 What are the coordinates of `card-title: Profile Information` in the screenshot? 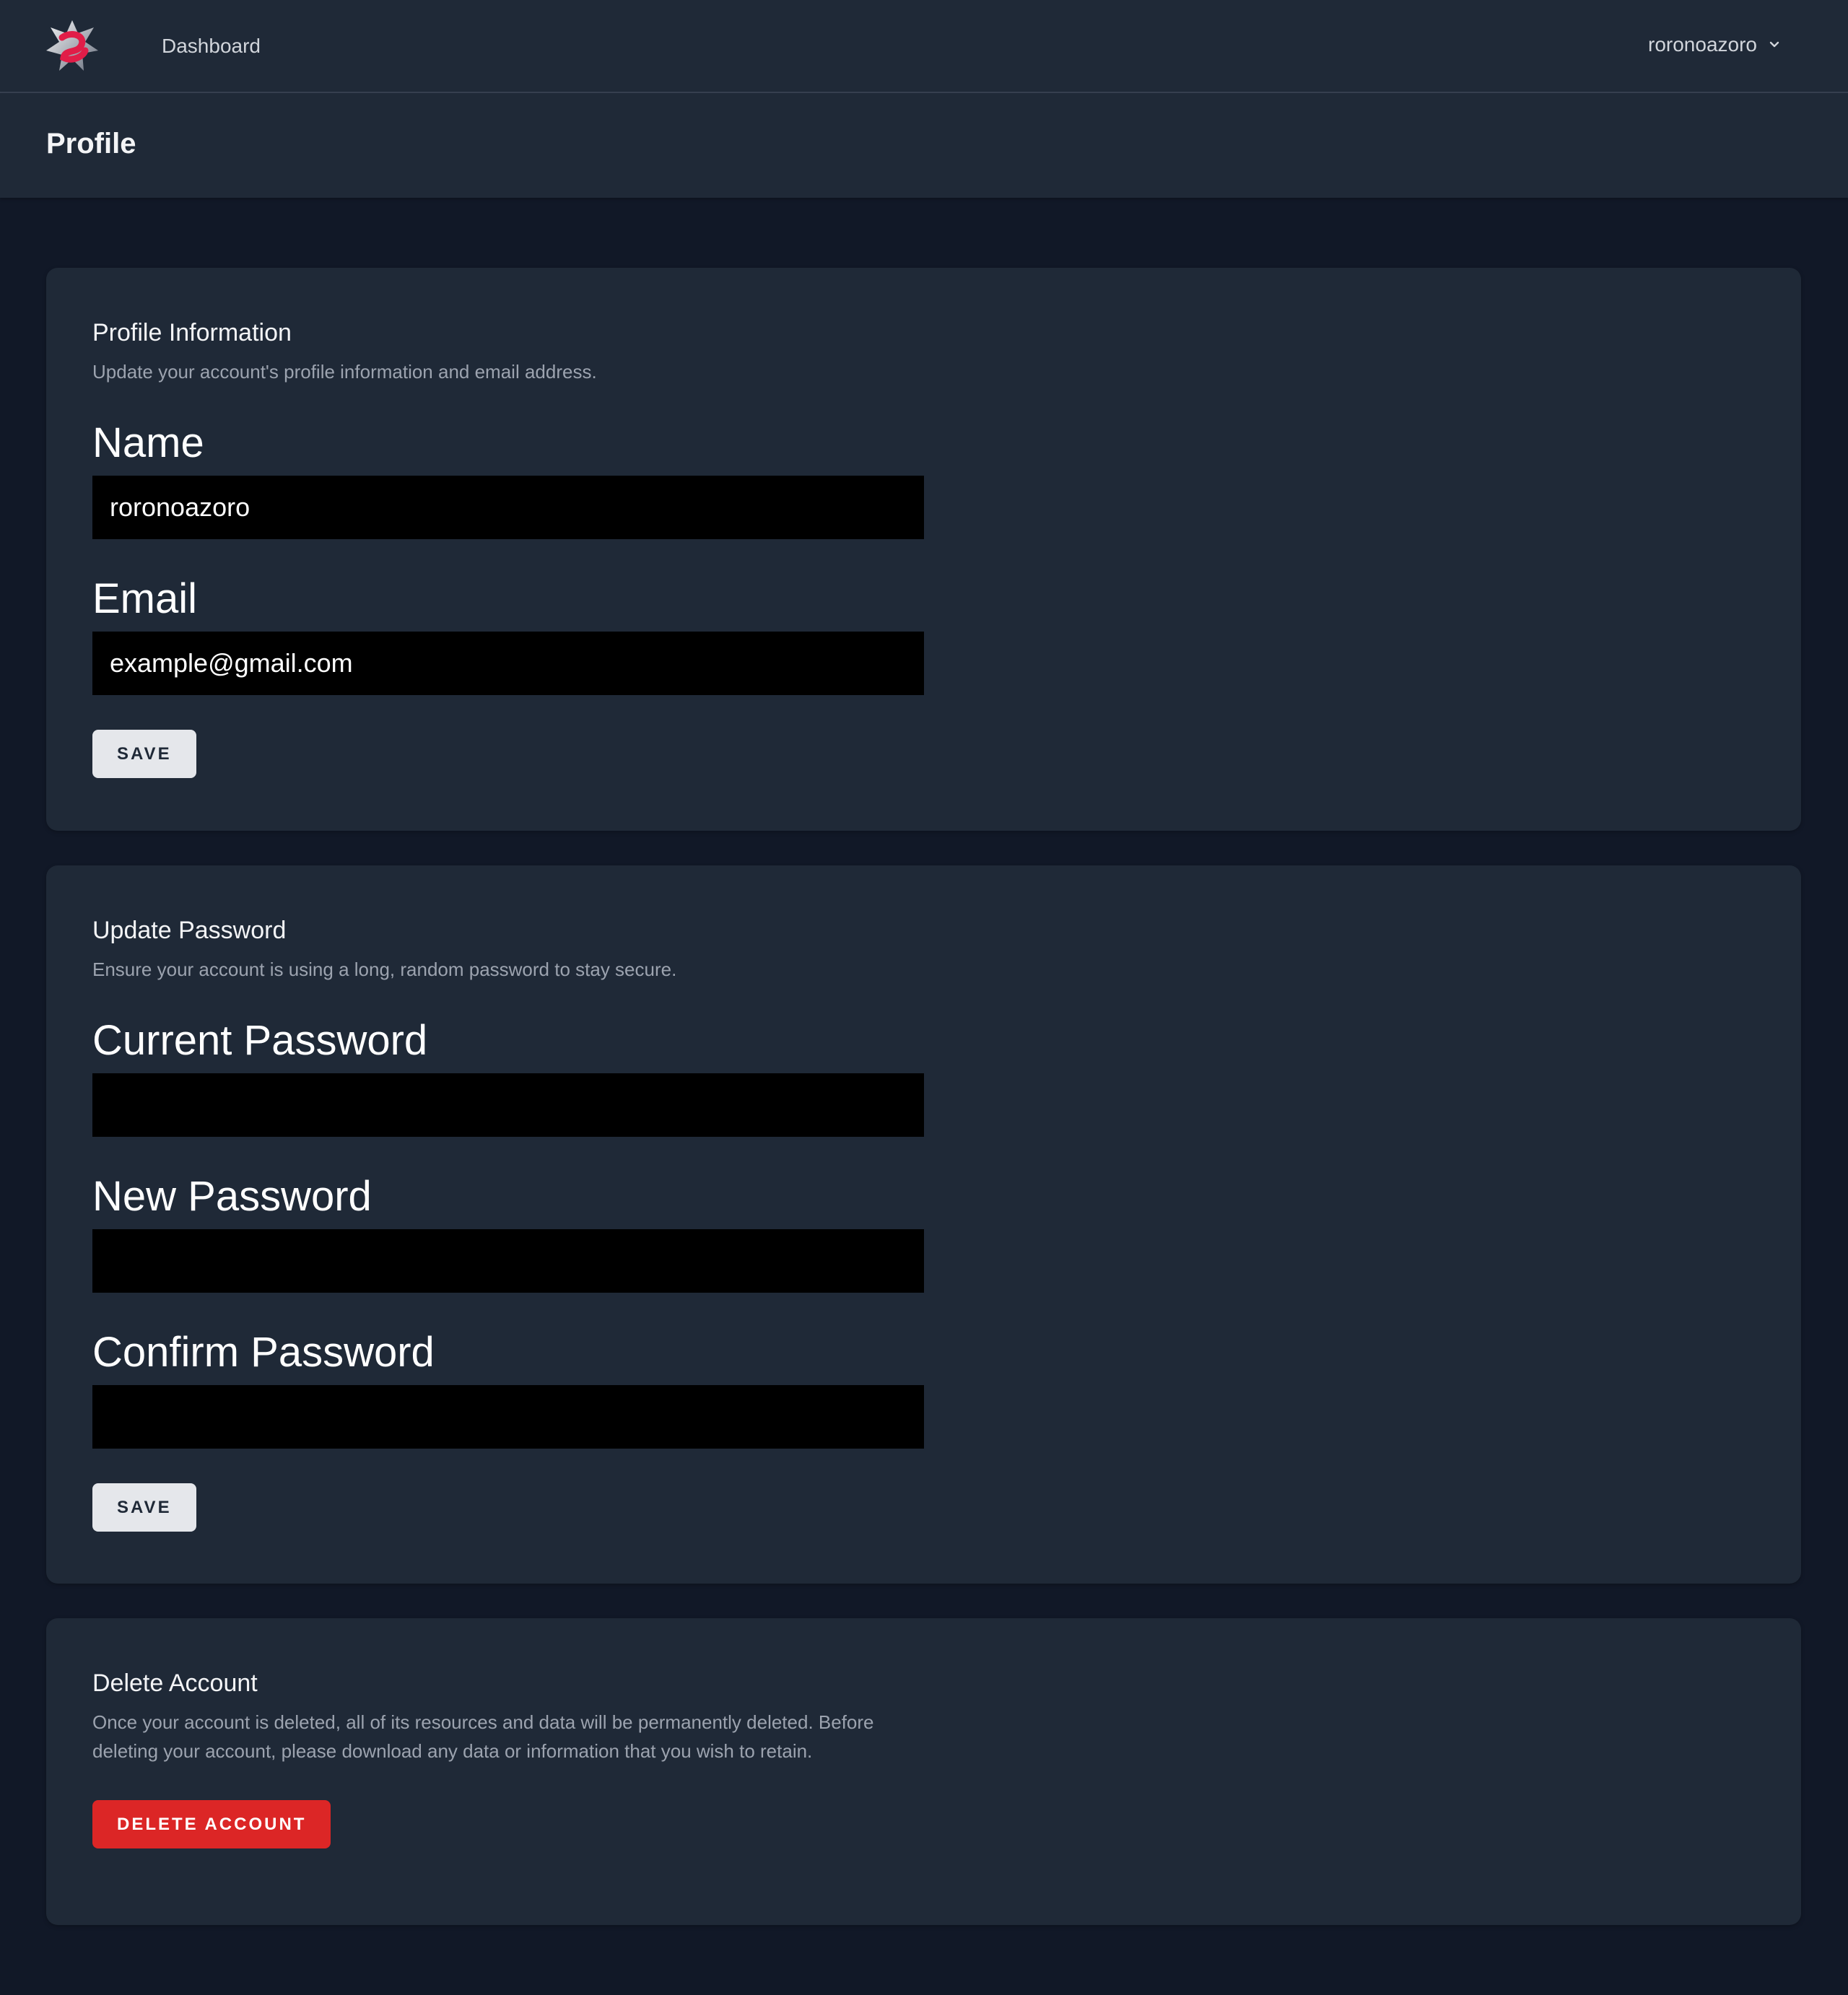 It's located at (192, 332).